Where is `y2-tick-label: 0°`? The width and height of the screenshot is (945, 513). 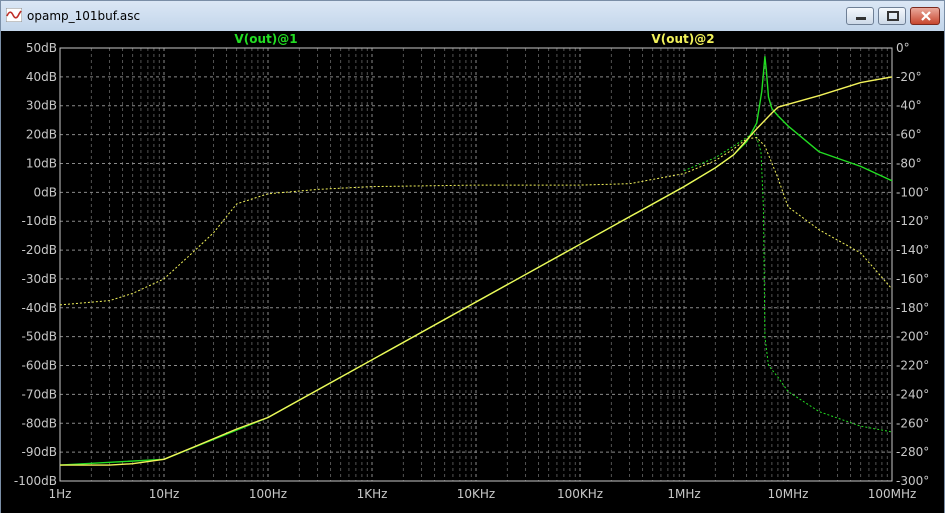 y2-tick-label: 0° is located at coordinates (903, 48).